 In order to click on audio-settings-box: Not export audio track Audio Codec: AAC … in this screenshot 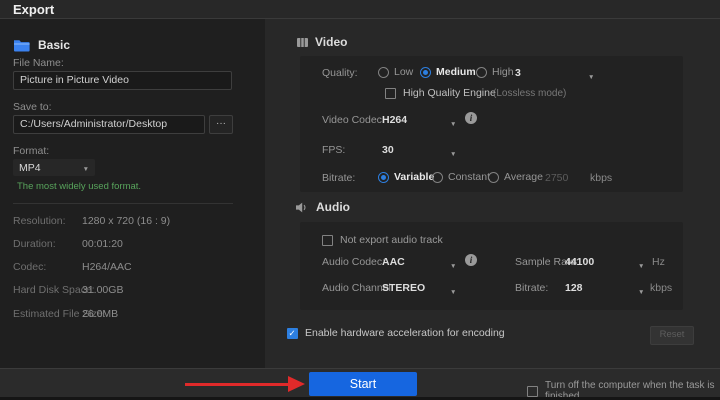, I will do `click(491, 266)`.